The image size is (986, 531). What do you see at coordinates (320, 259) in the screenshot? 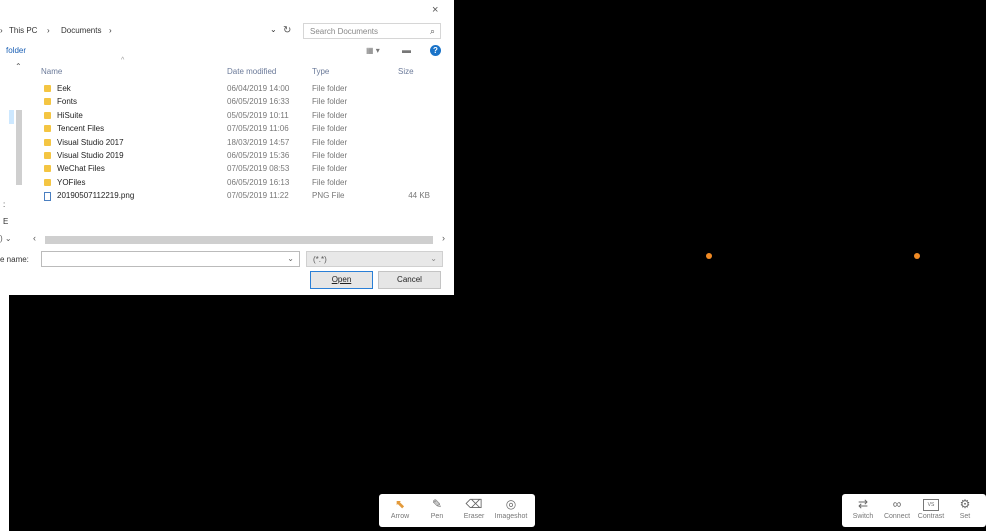
I see `file-type-value: (*.*)` at bounding box center [320, 259].